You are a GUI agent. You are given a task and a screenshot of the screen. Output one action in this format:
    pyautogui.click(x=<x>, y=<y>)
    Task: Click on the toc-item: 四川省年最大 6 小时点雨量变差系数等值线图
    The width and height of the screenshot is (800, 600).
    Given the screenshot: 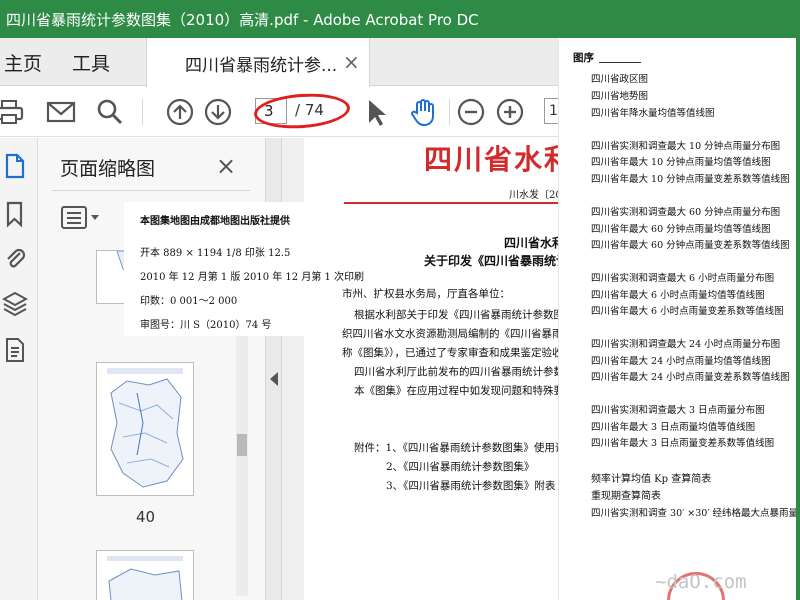 What is the action you would take?
    pyautogui.click(x=687, y=311)
    